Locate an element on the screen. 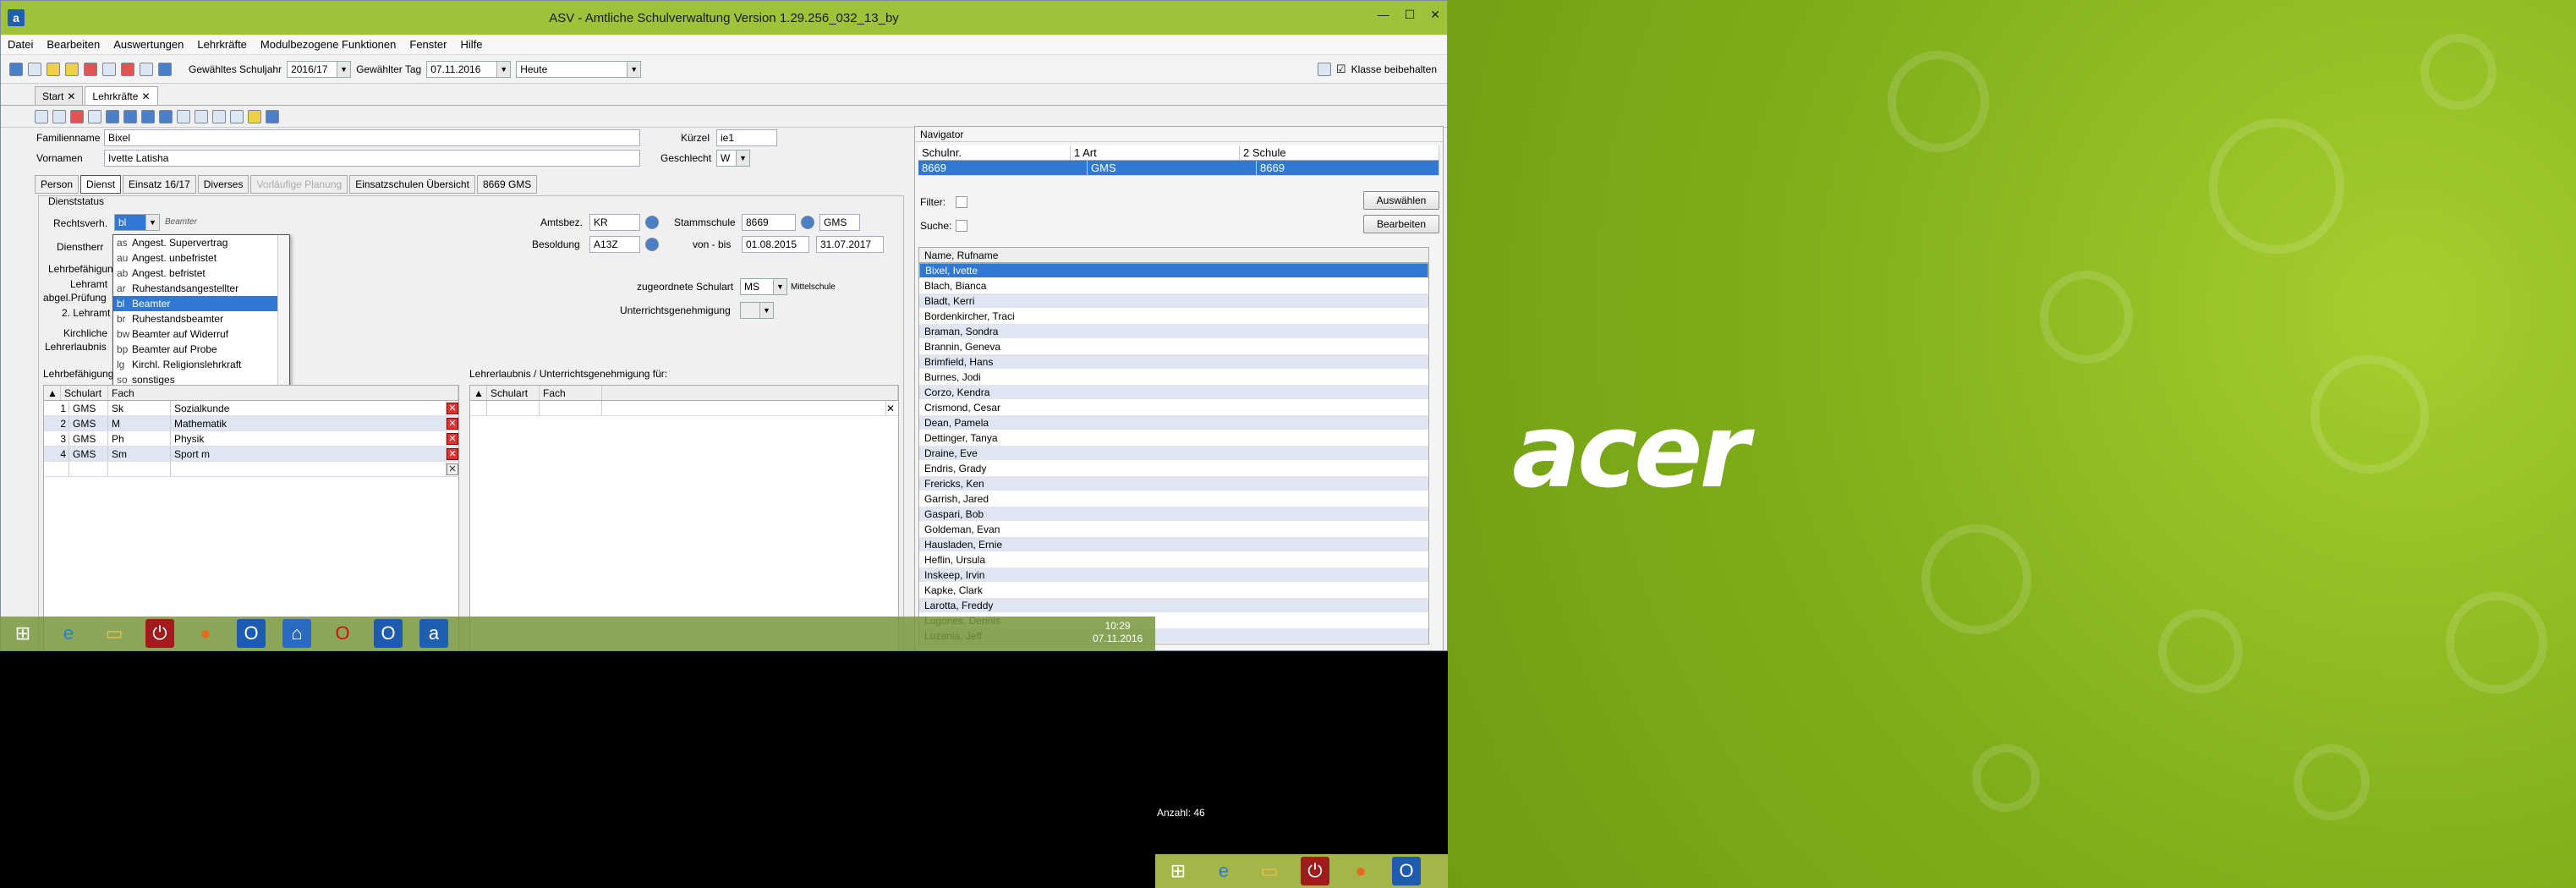  list-item: Frericks, Ken is located at coordinates (1173, 483).